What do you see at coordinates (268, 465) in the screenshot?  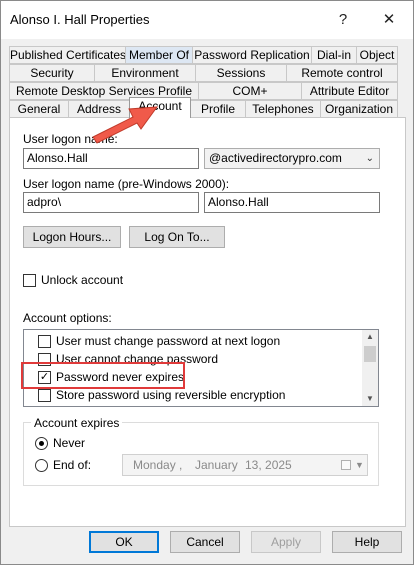 I see `date-day-year: 13, 2025` at bounding box center [268, 465].